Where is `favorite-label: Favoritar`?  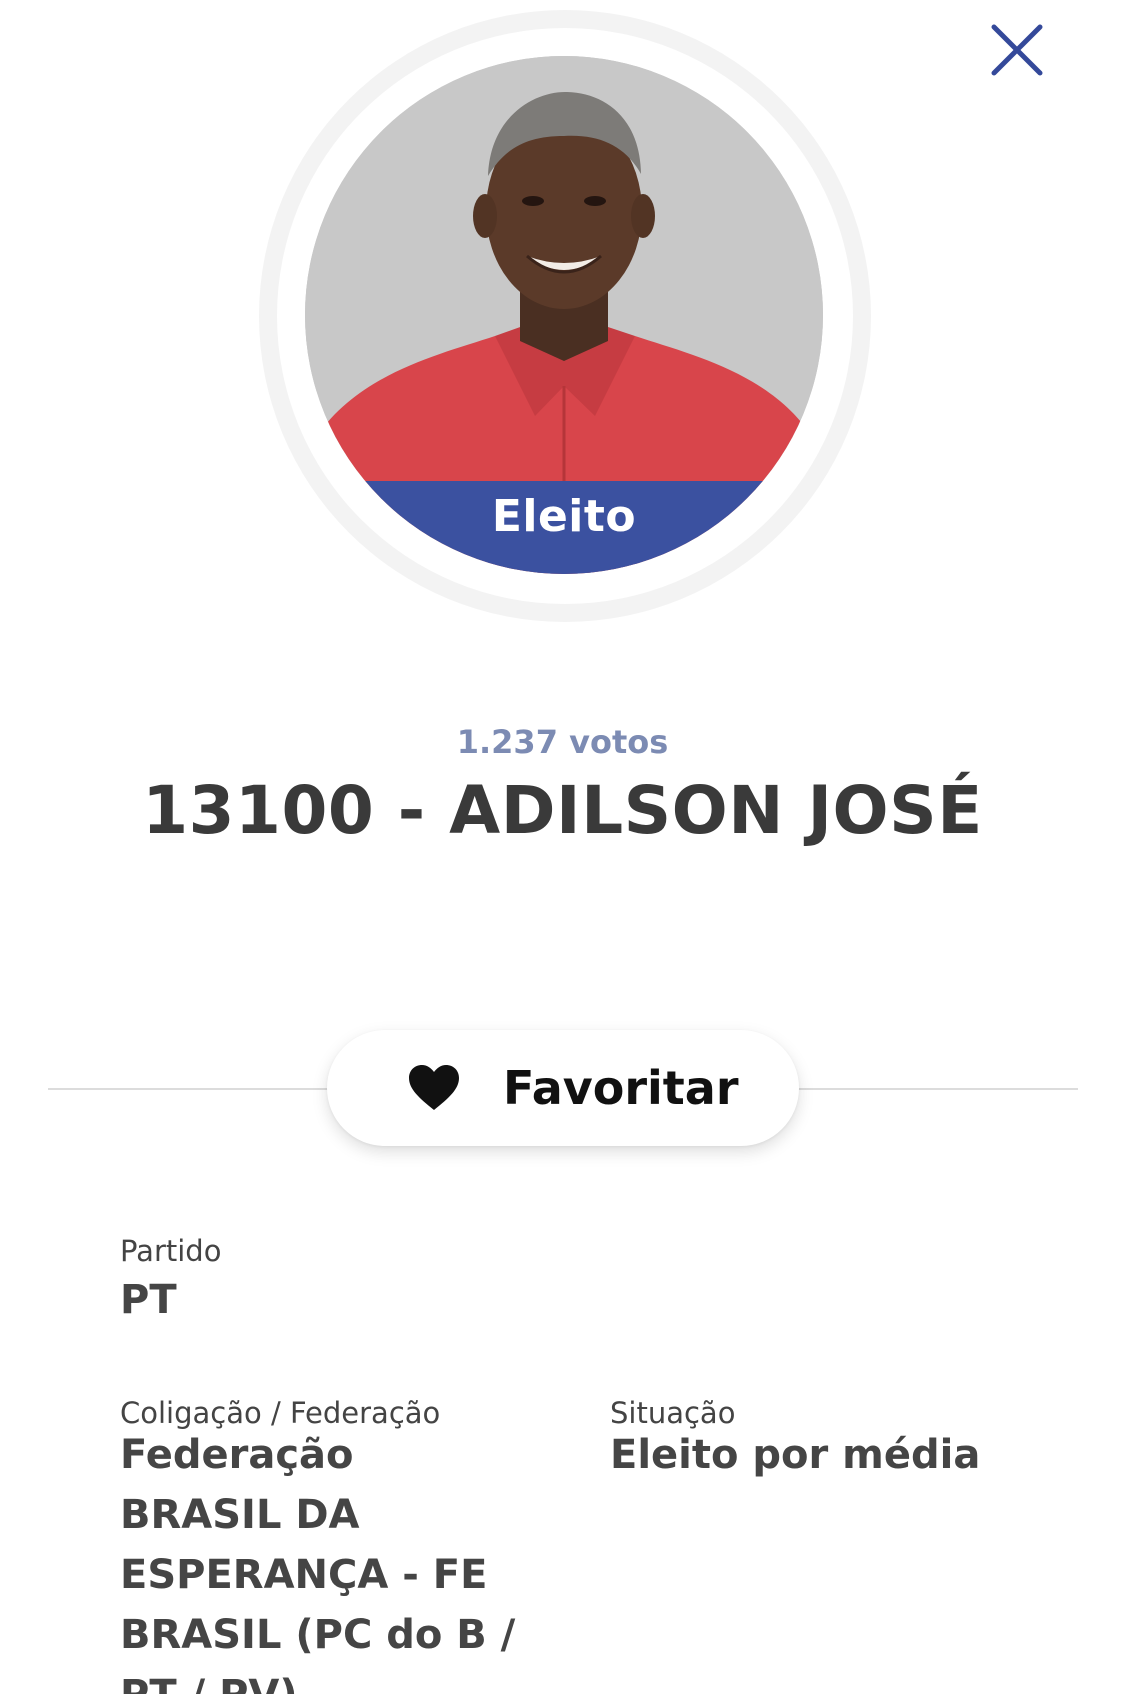
favorite-label: Favoritar is located at coordinates (621, 1088).